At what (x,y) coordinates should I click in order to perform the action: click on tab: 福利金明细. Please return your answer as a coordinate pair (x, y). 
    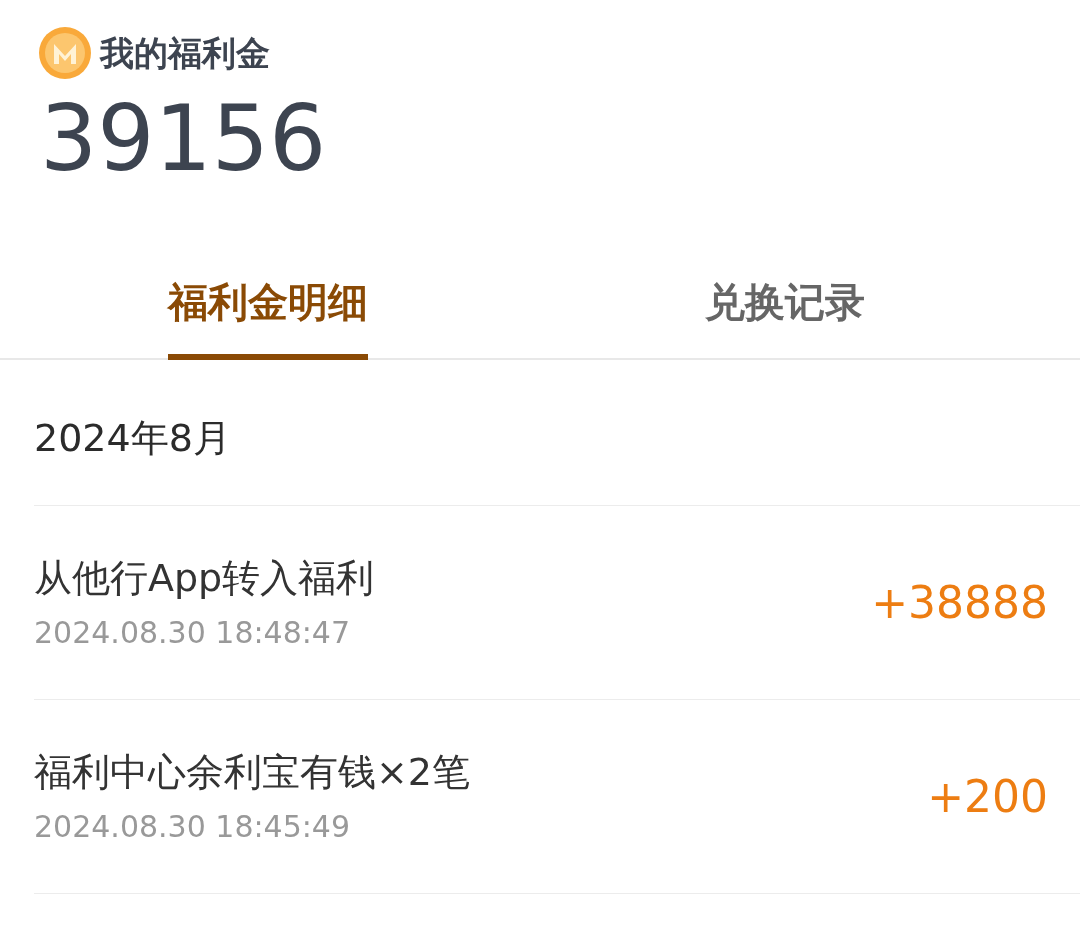
    Looking at the image, I should click on (268, 316).